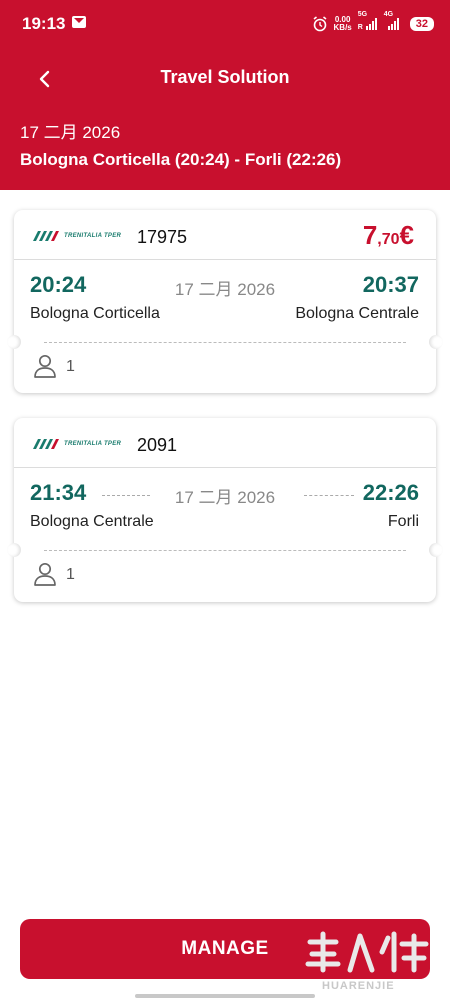 The height and width of the screenshot is (1000, 450). I want to click on page-title: Travel Solution, so click(225, 77).